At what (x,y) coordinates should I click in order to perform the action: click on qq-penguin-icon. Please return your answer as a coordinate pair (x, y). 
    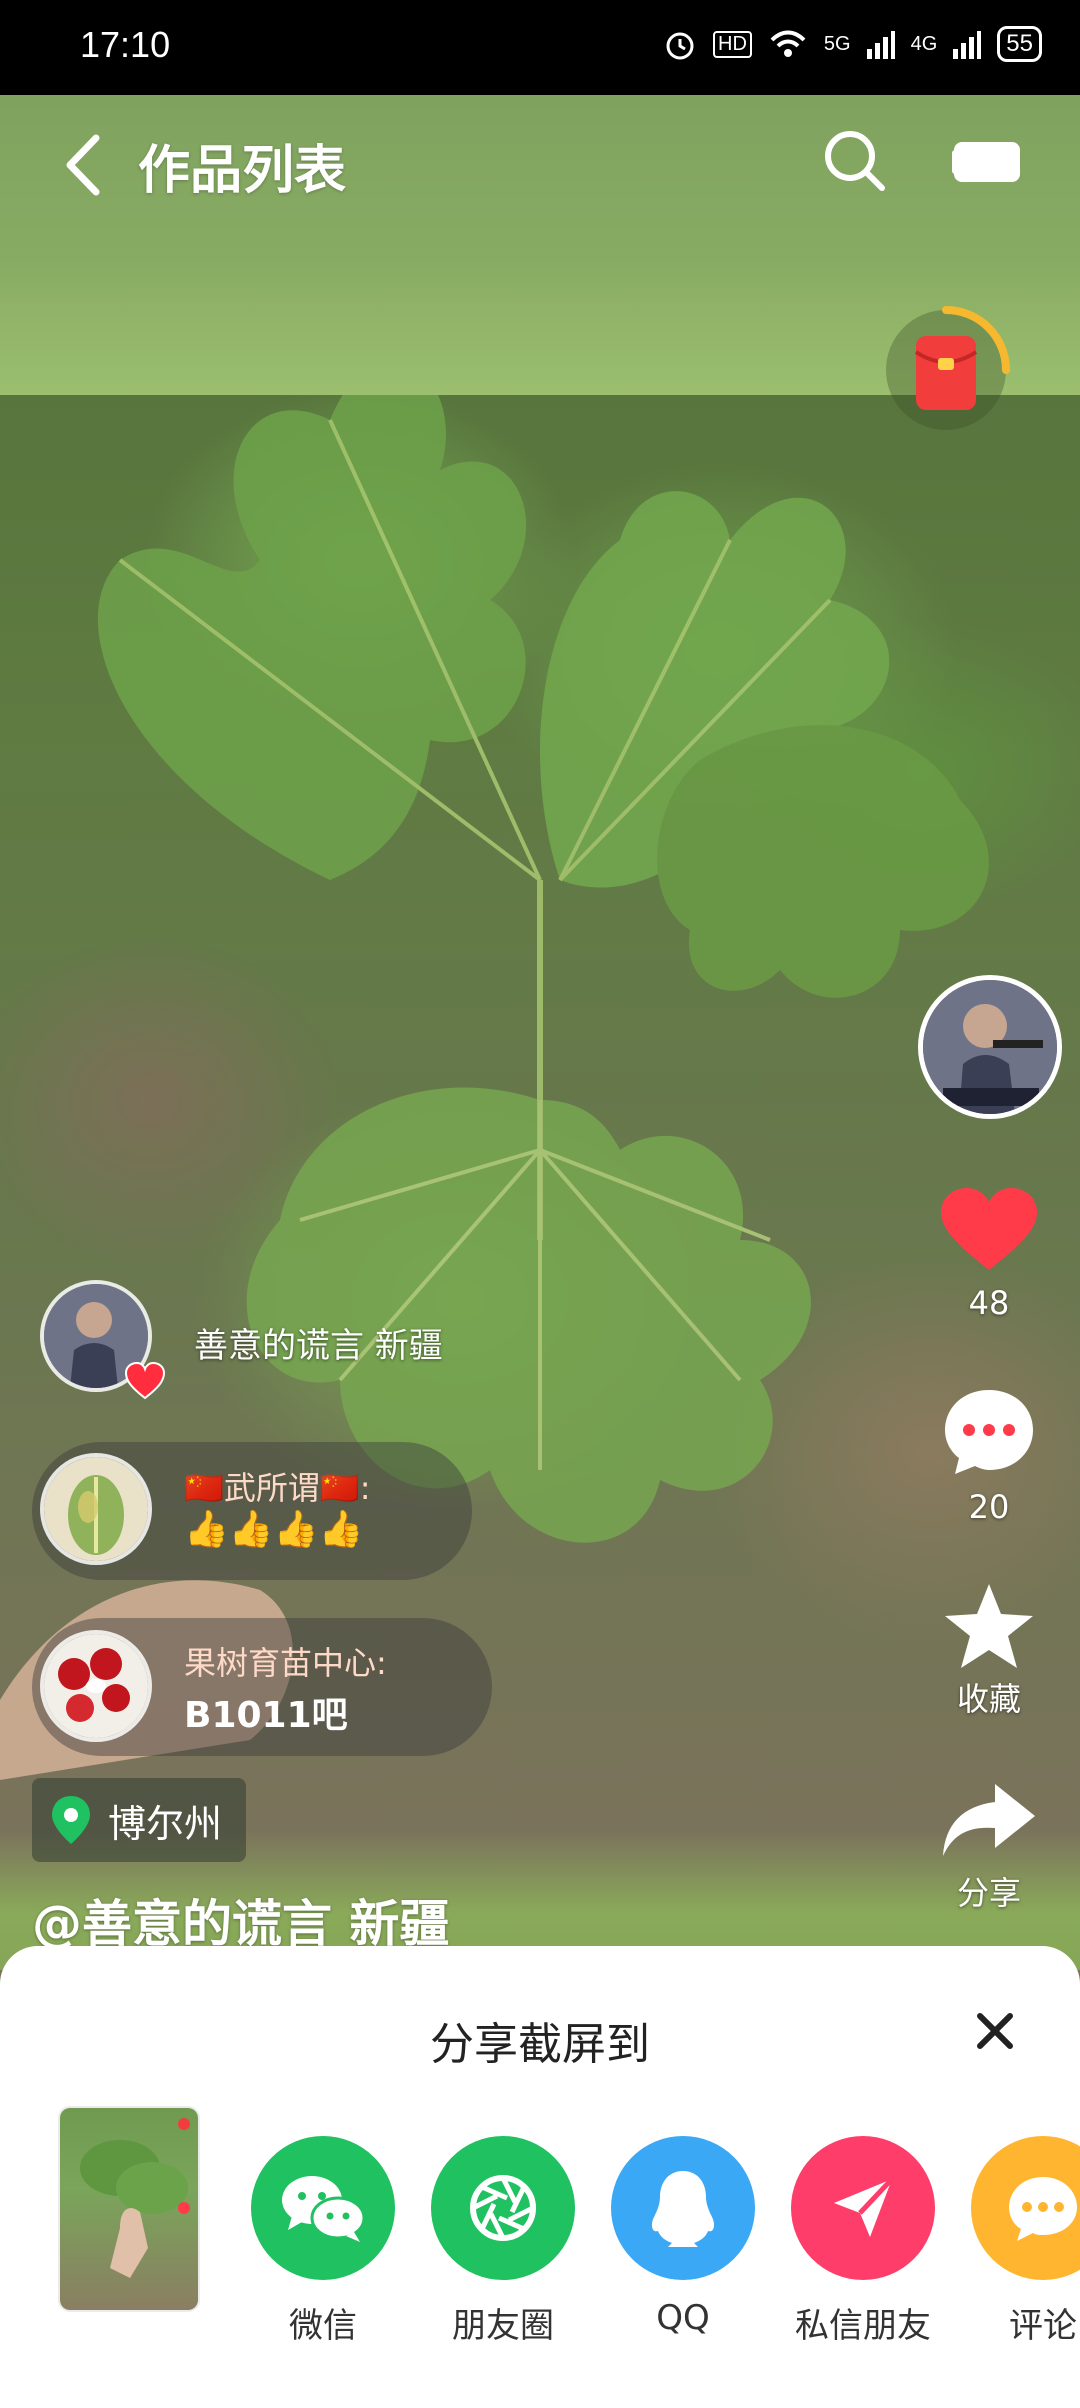
    Looking at the image, I should click on (683, 2209).